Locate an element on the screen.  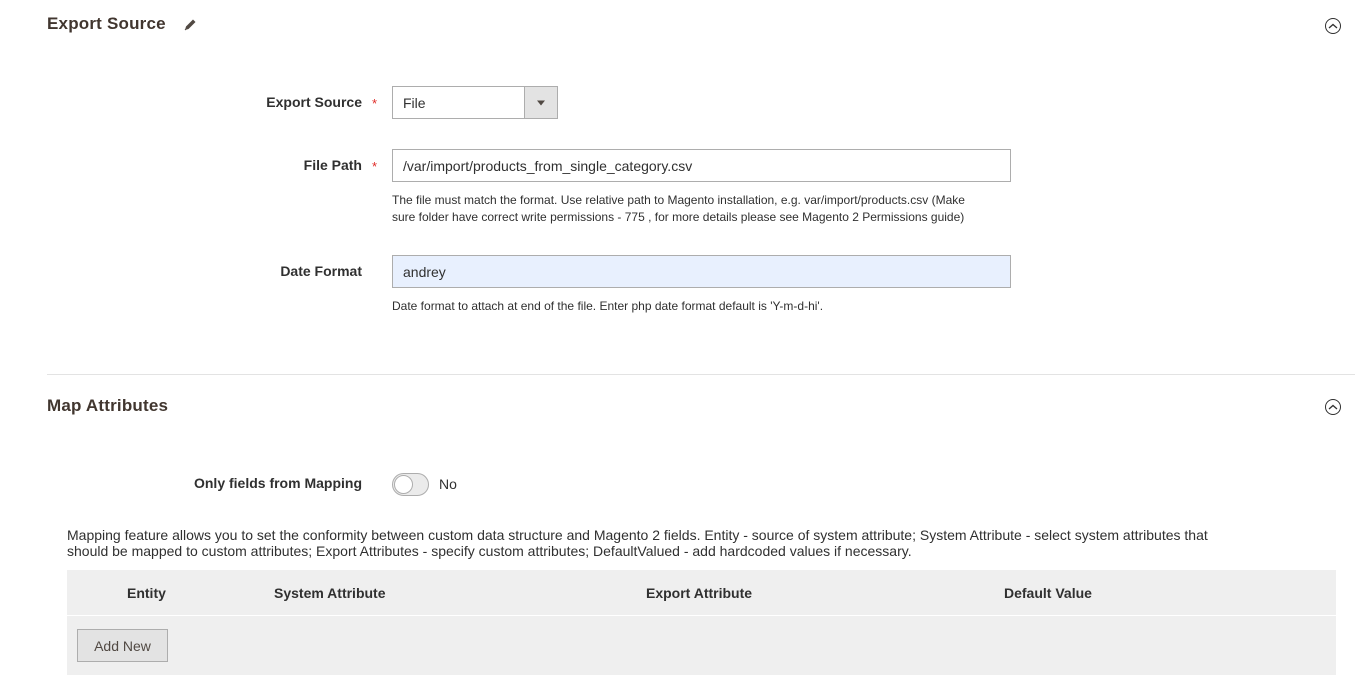
date-format-label: Date Format is located at coordinates (321, 271).